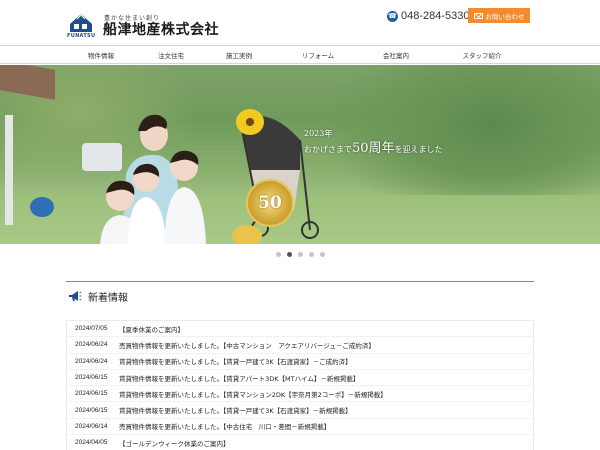 Image resolution: width=600 pixels, height=450 pixels. What do you see at coordinates (42, 207) in the screenshot?
I see `blue-ball` at bounding box center [42, 207].